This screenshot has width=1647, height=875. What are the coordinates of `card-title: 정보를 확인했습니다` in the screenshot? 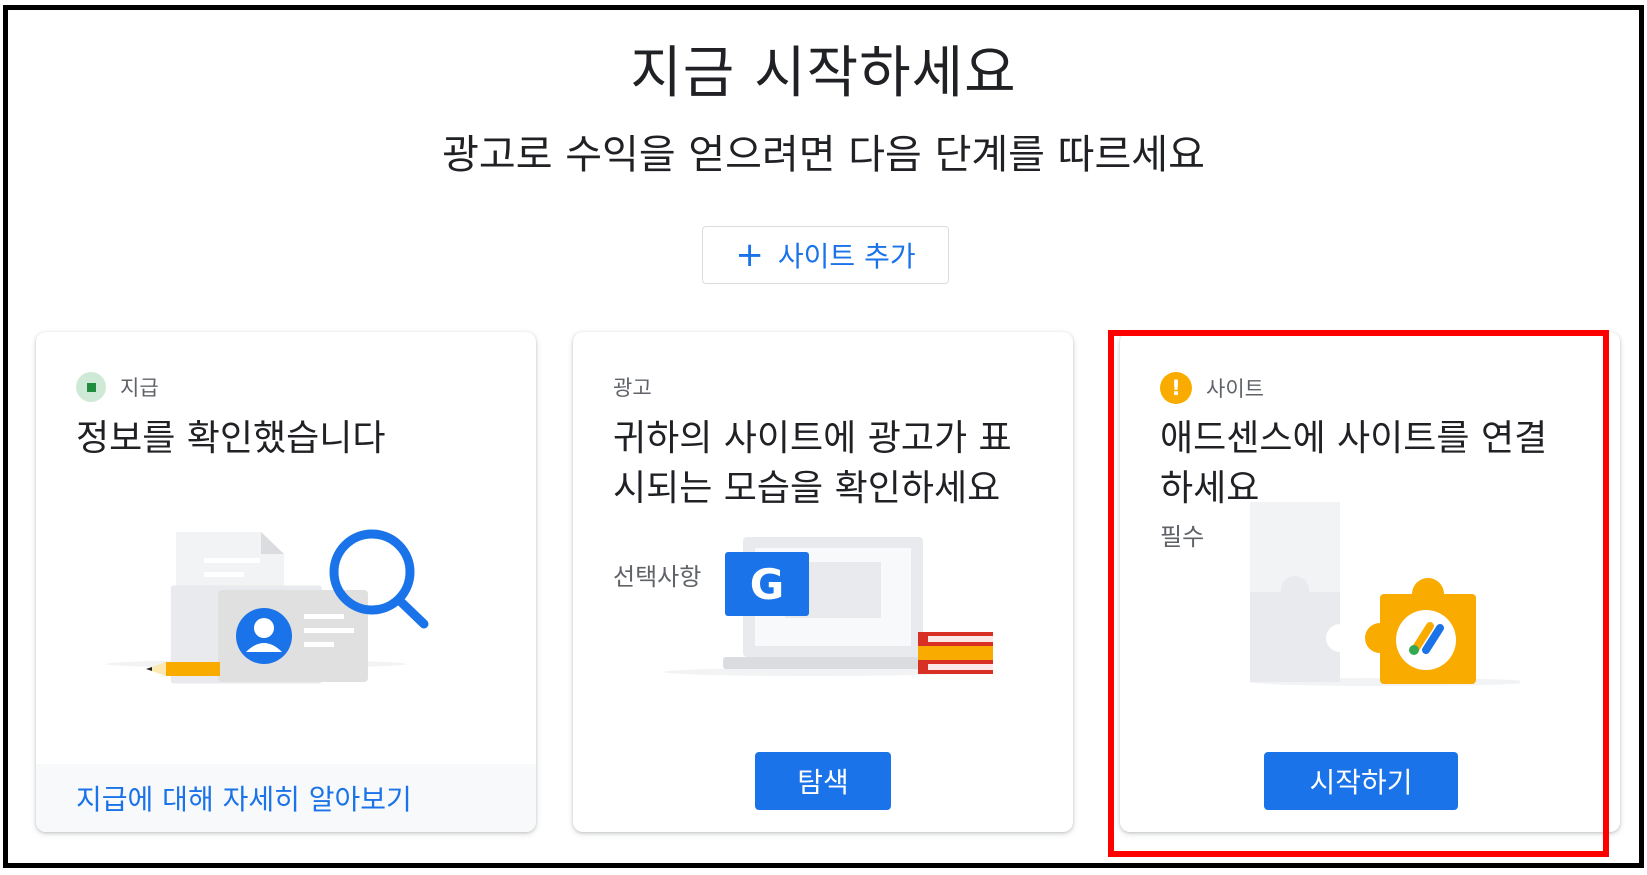 It's located at (231, 438).